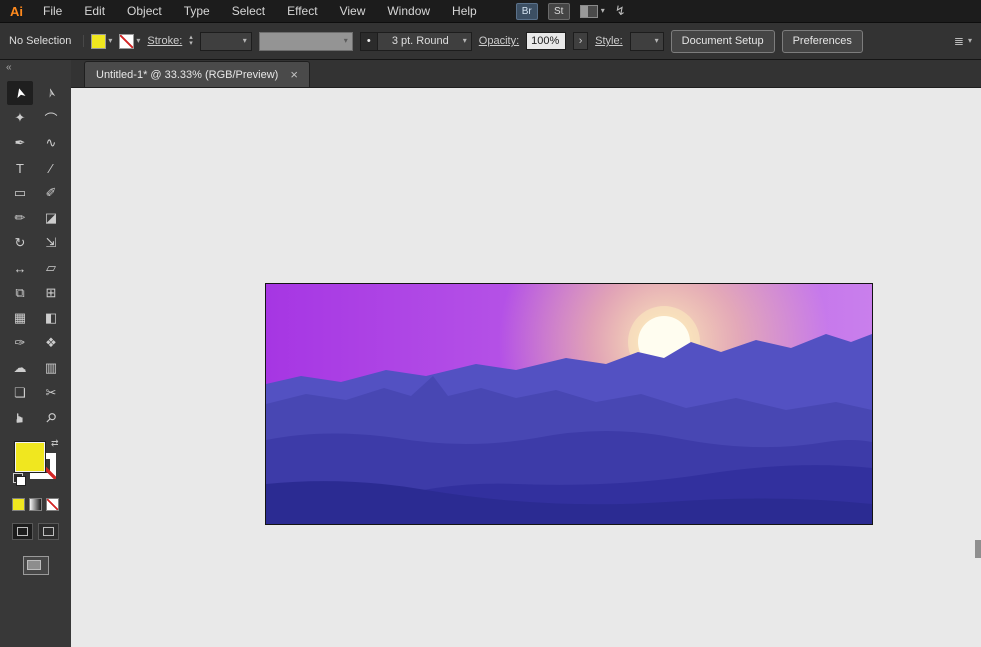  What do you see at coordinates (526, 74) in the screenshot?
I see `document-tab-strip: Untitled-1* @ 33.33% (RGB/Preview) ×` at bounding box center [526, 74].